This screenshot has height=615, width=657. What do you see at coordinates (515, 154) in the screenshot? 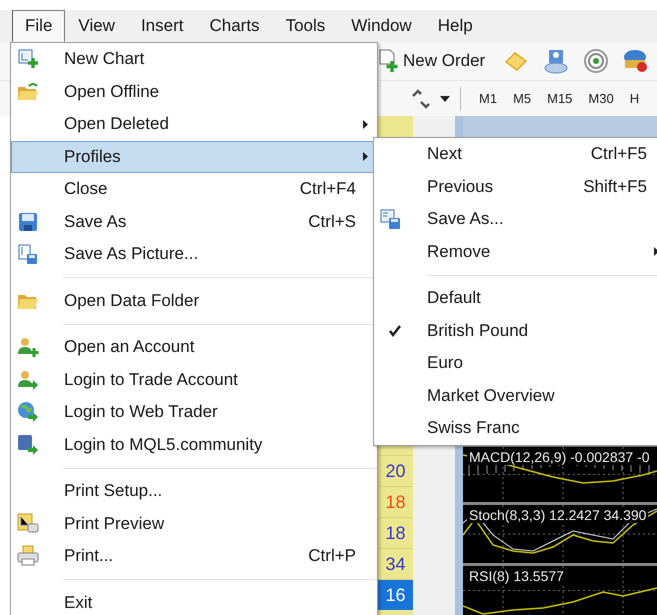
I see `menu-item: Next Ctrl+F5` at bounding box center [515, 154].